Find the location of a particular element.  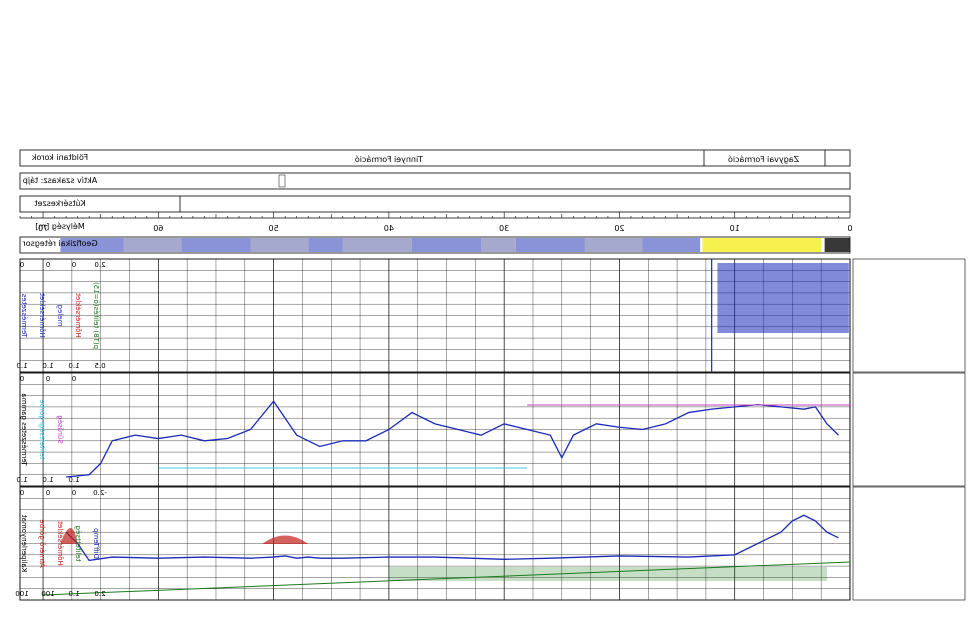

formation-label: Zagyvai Formáció is located at coordinates (763, 159).